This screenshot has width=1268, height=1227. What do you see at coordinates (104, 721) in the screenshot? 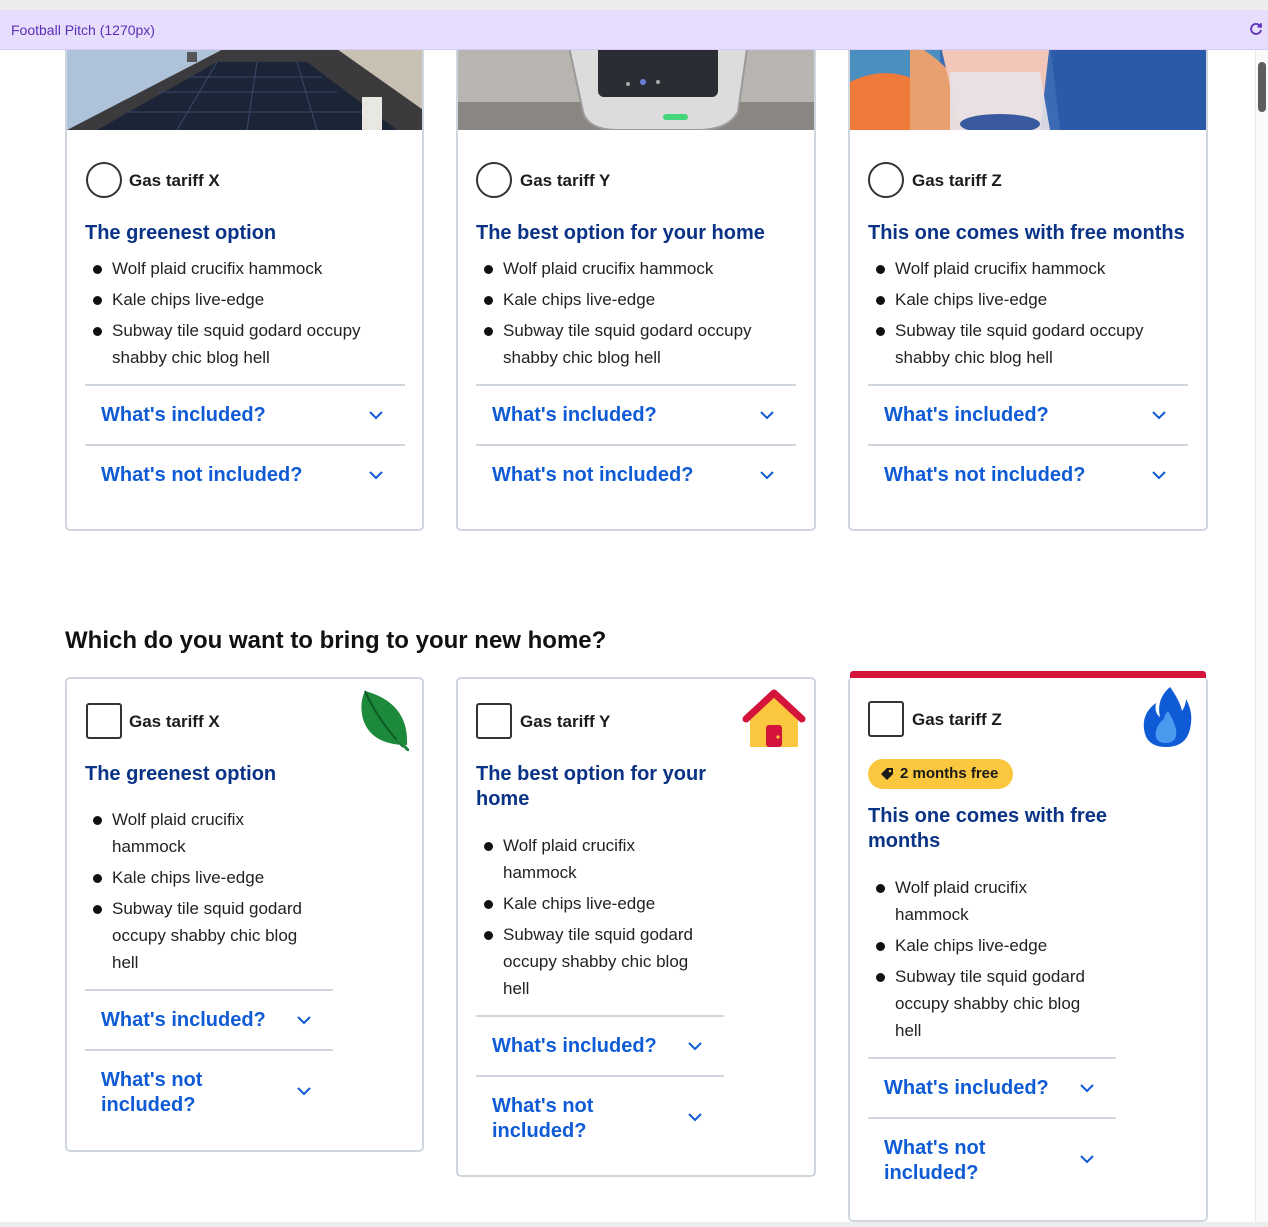
I see `tariff-x-checkbox` at bounding box center [104, 721].